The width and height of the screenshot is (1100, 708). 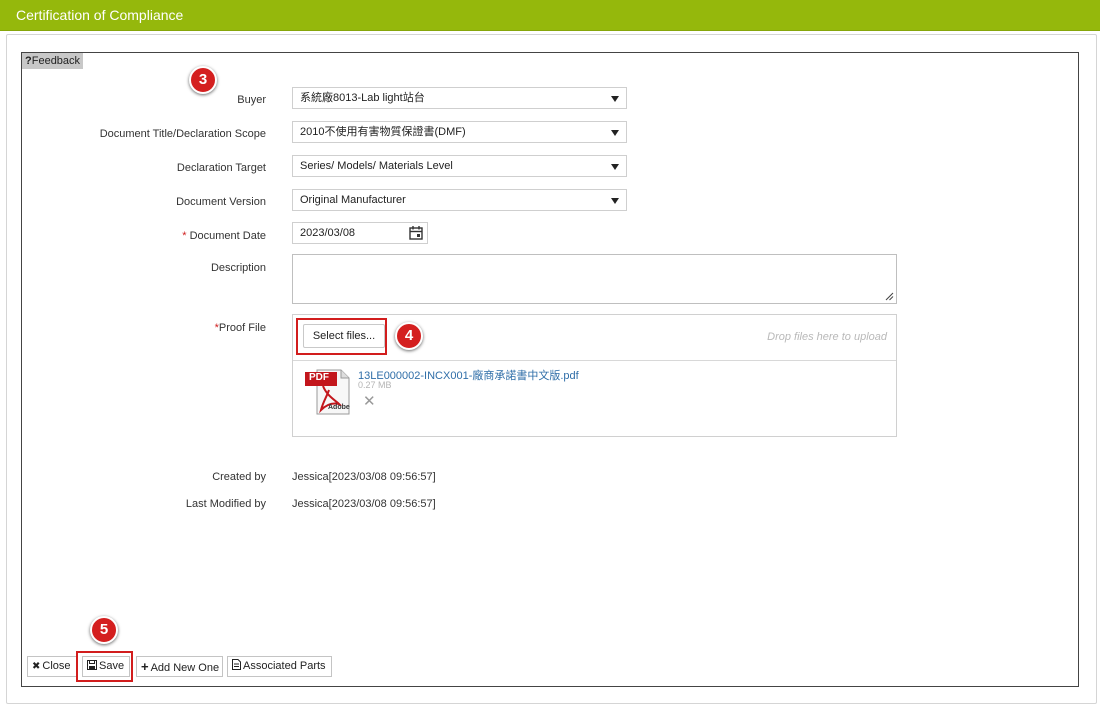 I want to click on proof-file-label-text: Proof File, so click(x=242, y=328).